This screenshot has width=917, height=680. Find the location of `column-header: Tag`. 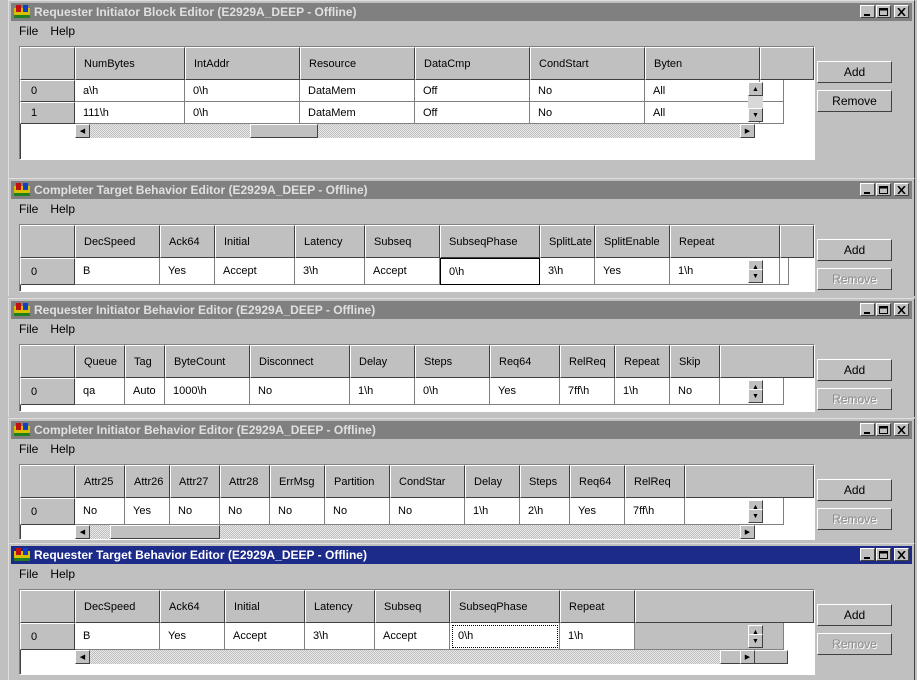

column-header: Tag is located at coordinates (145, 361).